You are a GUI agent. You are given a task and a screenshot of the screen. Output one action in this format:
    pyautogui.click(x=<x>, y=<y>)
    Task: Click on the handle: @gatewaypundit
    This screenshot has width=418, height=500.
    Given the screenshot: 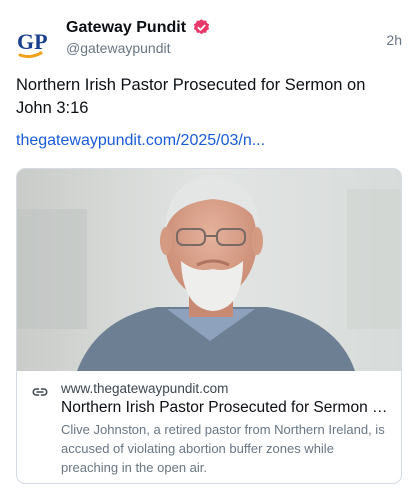 What is the action you would take?
    pyautogui.click(x=138, y=48)
    